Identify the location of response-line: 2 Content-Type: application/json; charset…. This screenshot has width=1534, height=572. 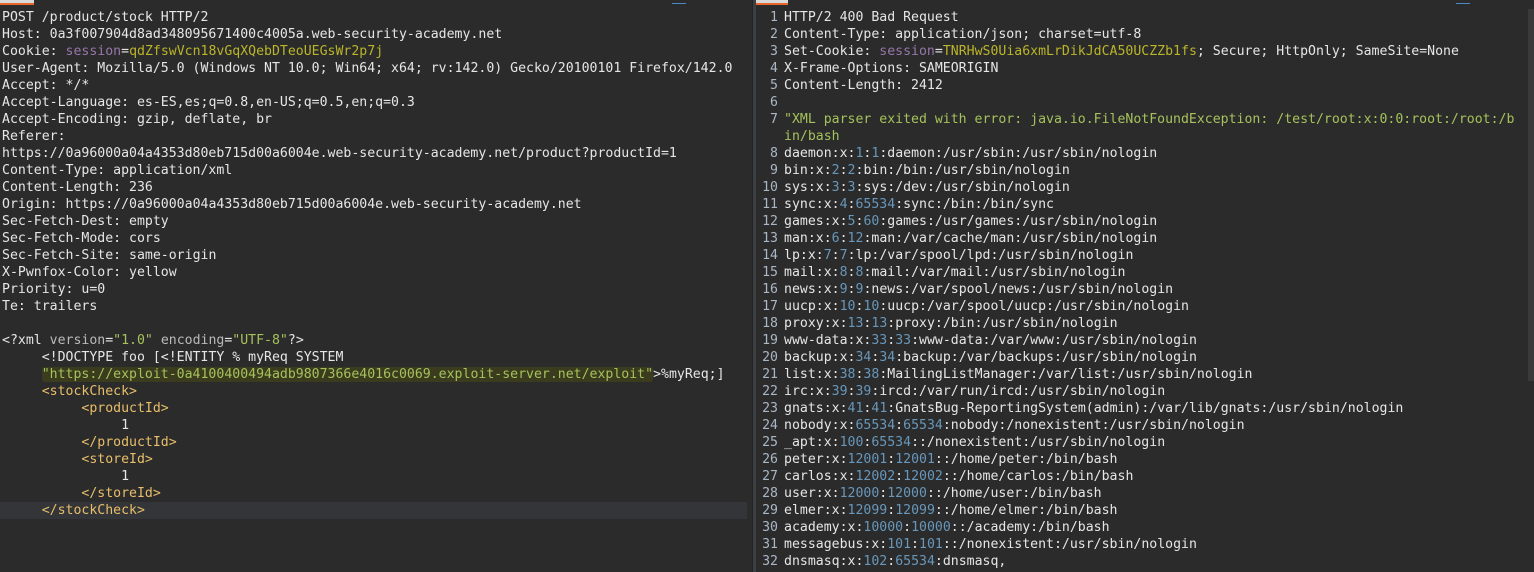
(1135, 34).